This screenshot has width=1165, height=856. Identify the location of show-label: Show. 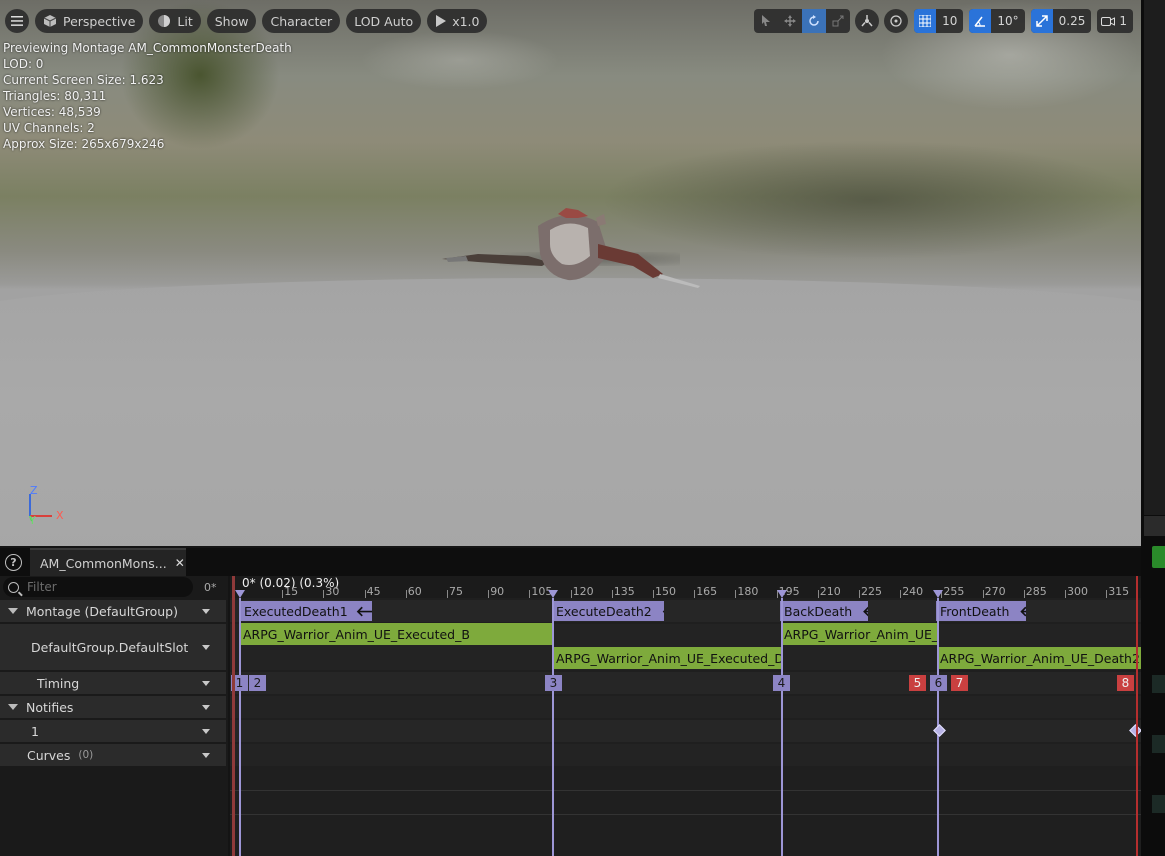
(231, 21).